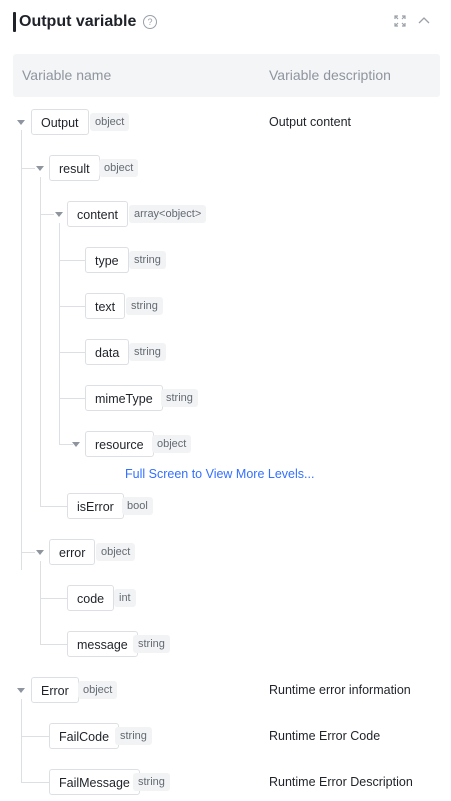 Image resolution: width=451 pixels, height=801 pixels. Describe the element at coordinates (72, 552) in the screenshot. I see `variable-name: error` at that location.